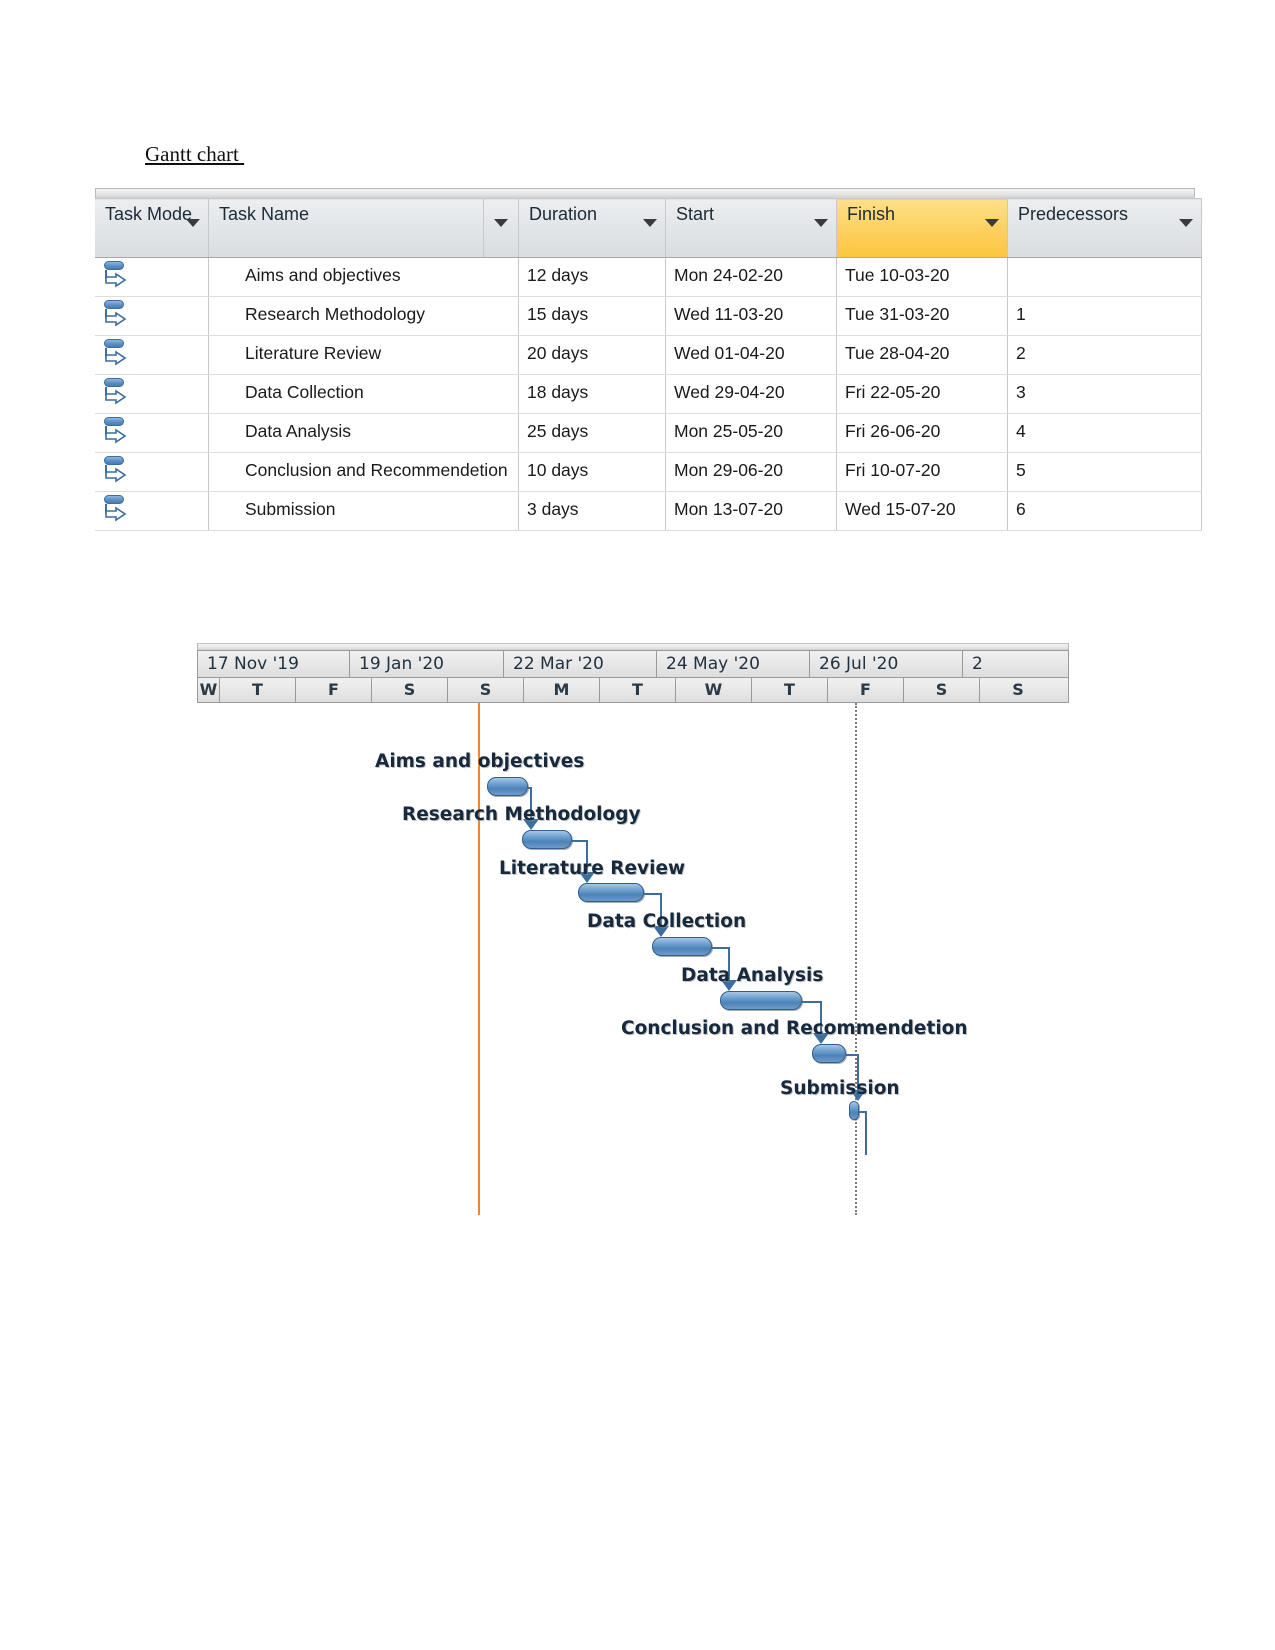 The image size is (1275, 1650). I want to click on cell-finish: Tue 10-03-20, so click(922, 277).